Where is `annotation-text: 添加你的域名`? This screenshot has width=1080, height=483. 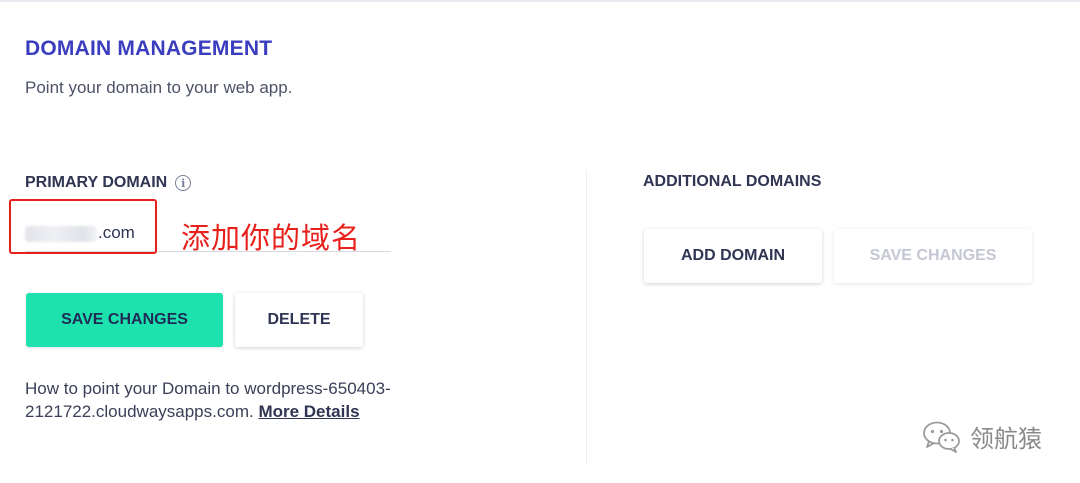 annotation-text: 添加你的域名 is located at coordinates (271, 238).